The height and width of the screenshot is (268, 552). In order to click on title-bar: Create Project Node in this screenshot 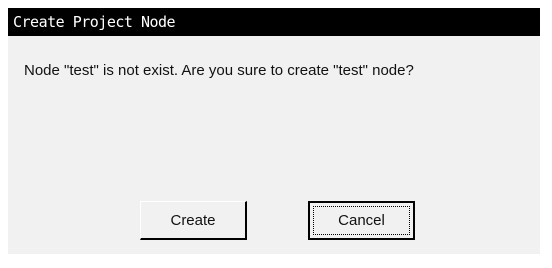, I will do `click(274, 22)`.